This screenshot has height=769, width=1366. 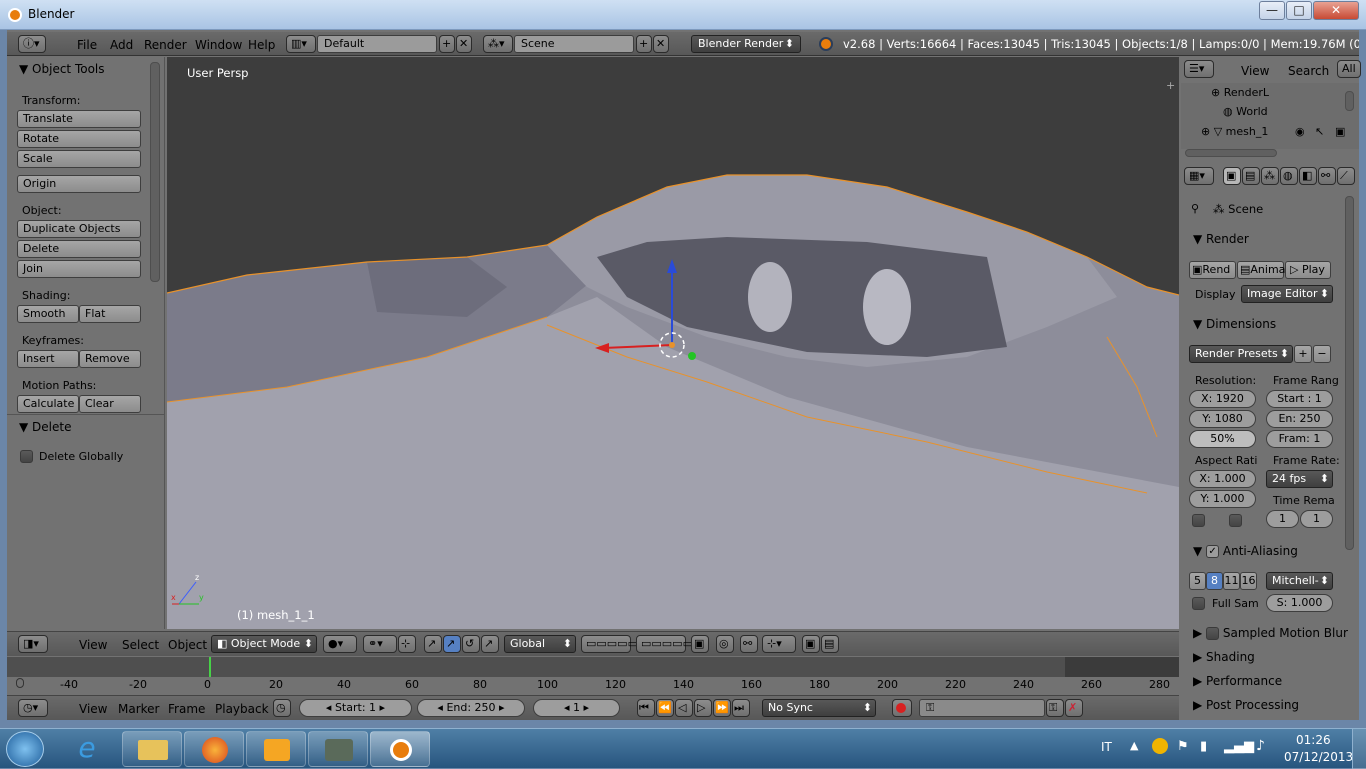 I want to click on aa-samples-5: 5, so click(x=1197, y=581).